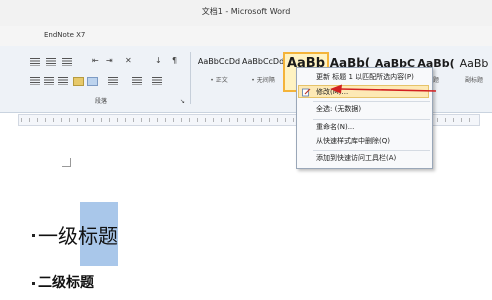 The height and width of the screenshot is (300, 492). What do you see at coordinates (383, 89) in the screenshot?
I see `annotation-arrow` at bounding box center [383, 89].